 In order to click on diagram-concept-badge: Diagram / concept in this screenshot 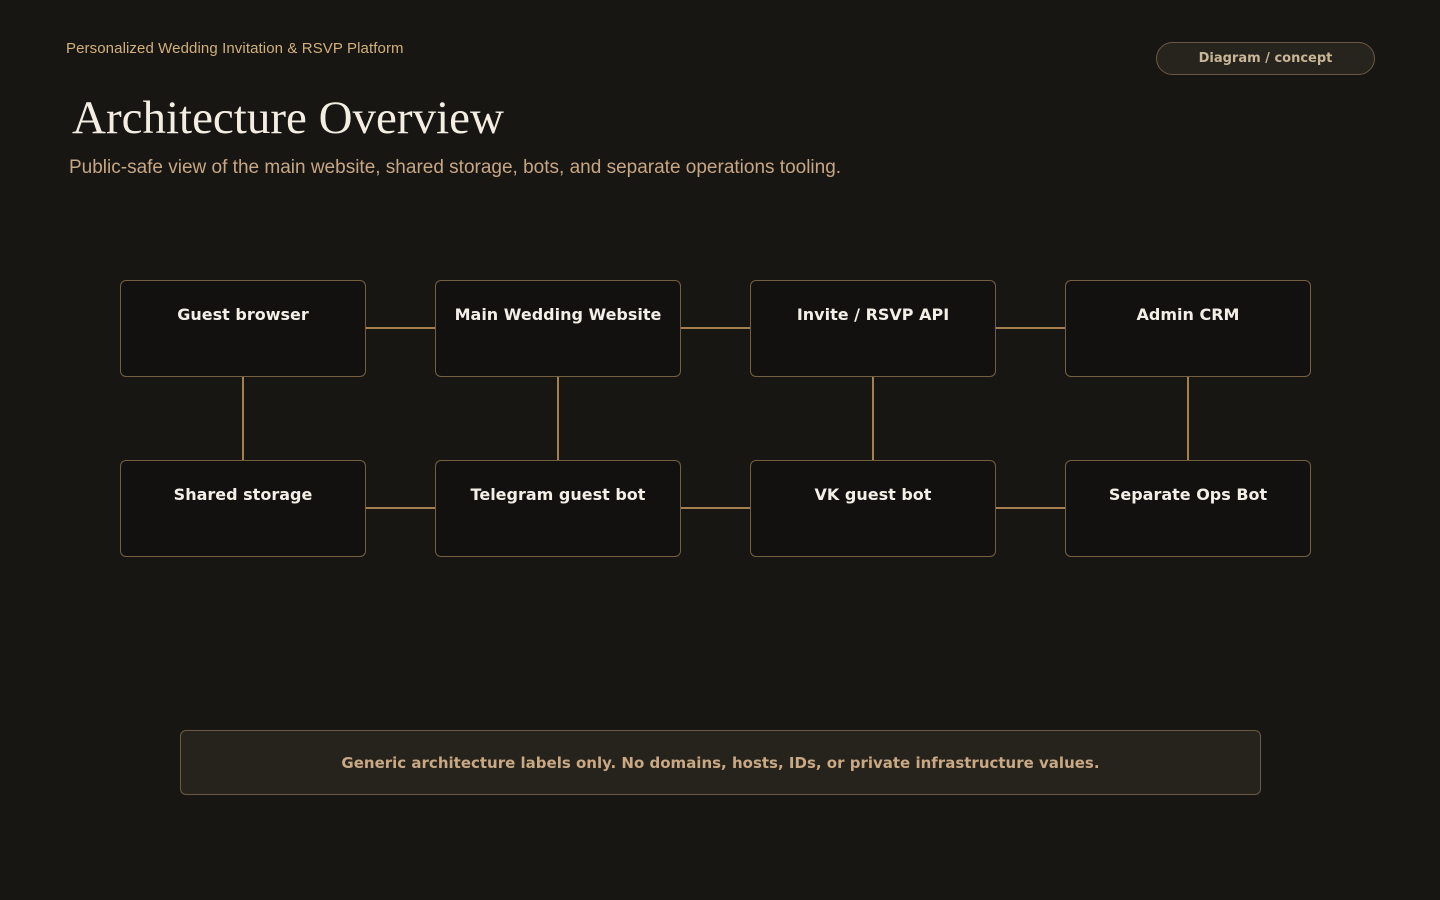, I will do `click(1265, 58)`.